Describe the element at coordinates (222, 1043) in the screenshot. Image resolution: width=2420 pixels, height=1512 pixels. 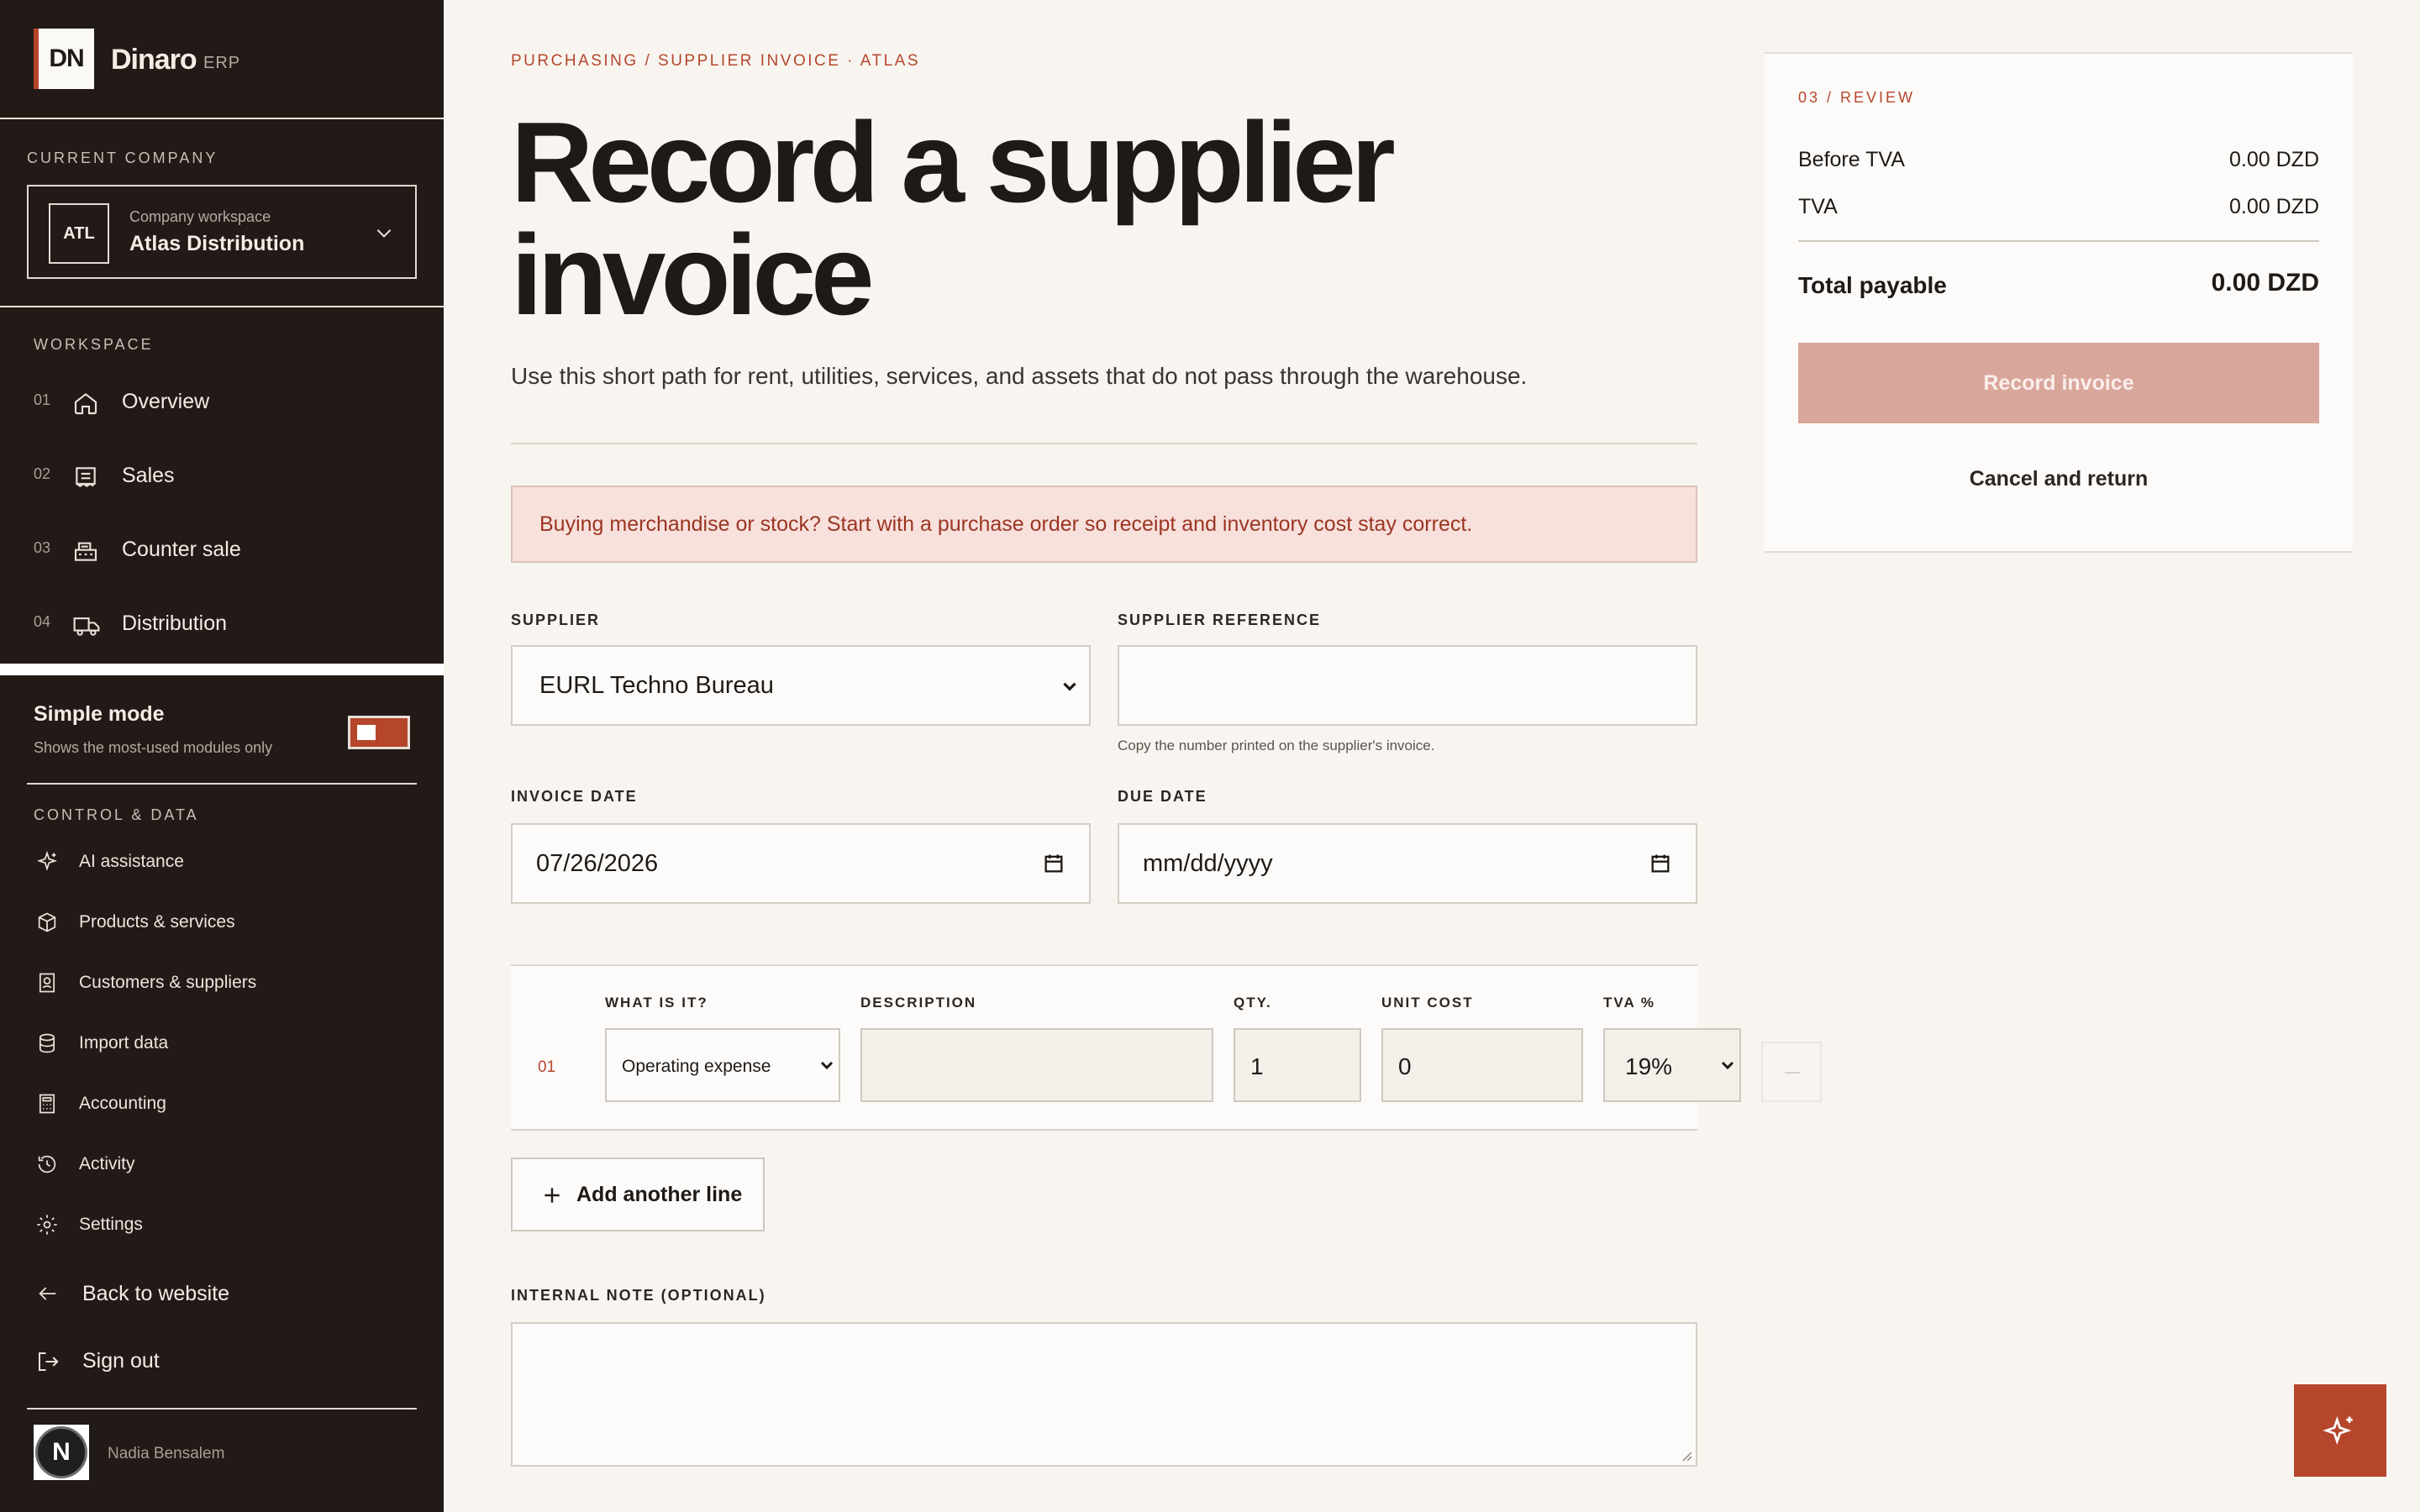
I see `nav-item-import-data: Import data` at that location.